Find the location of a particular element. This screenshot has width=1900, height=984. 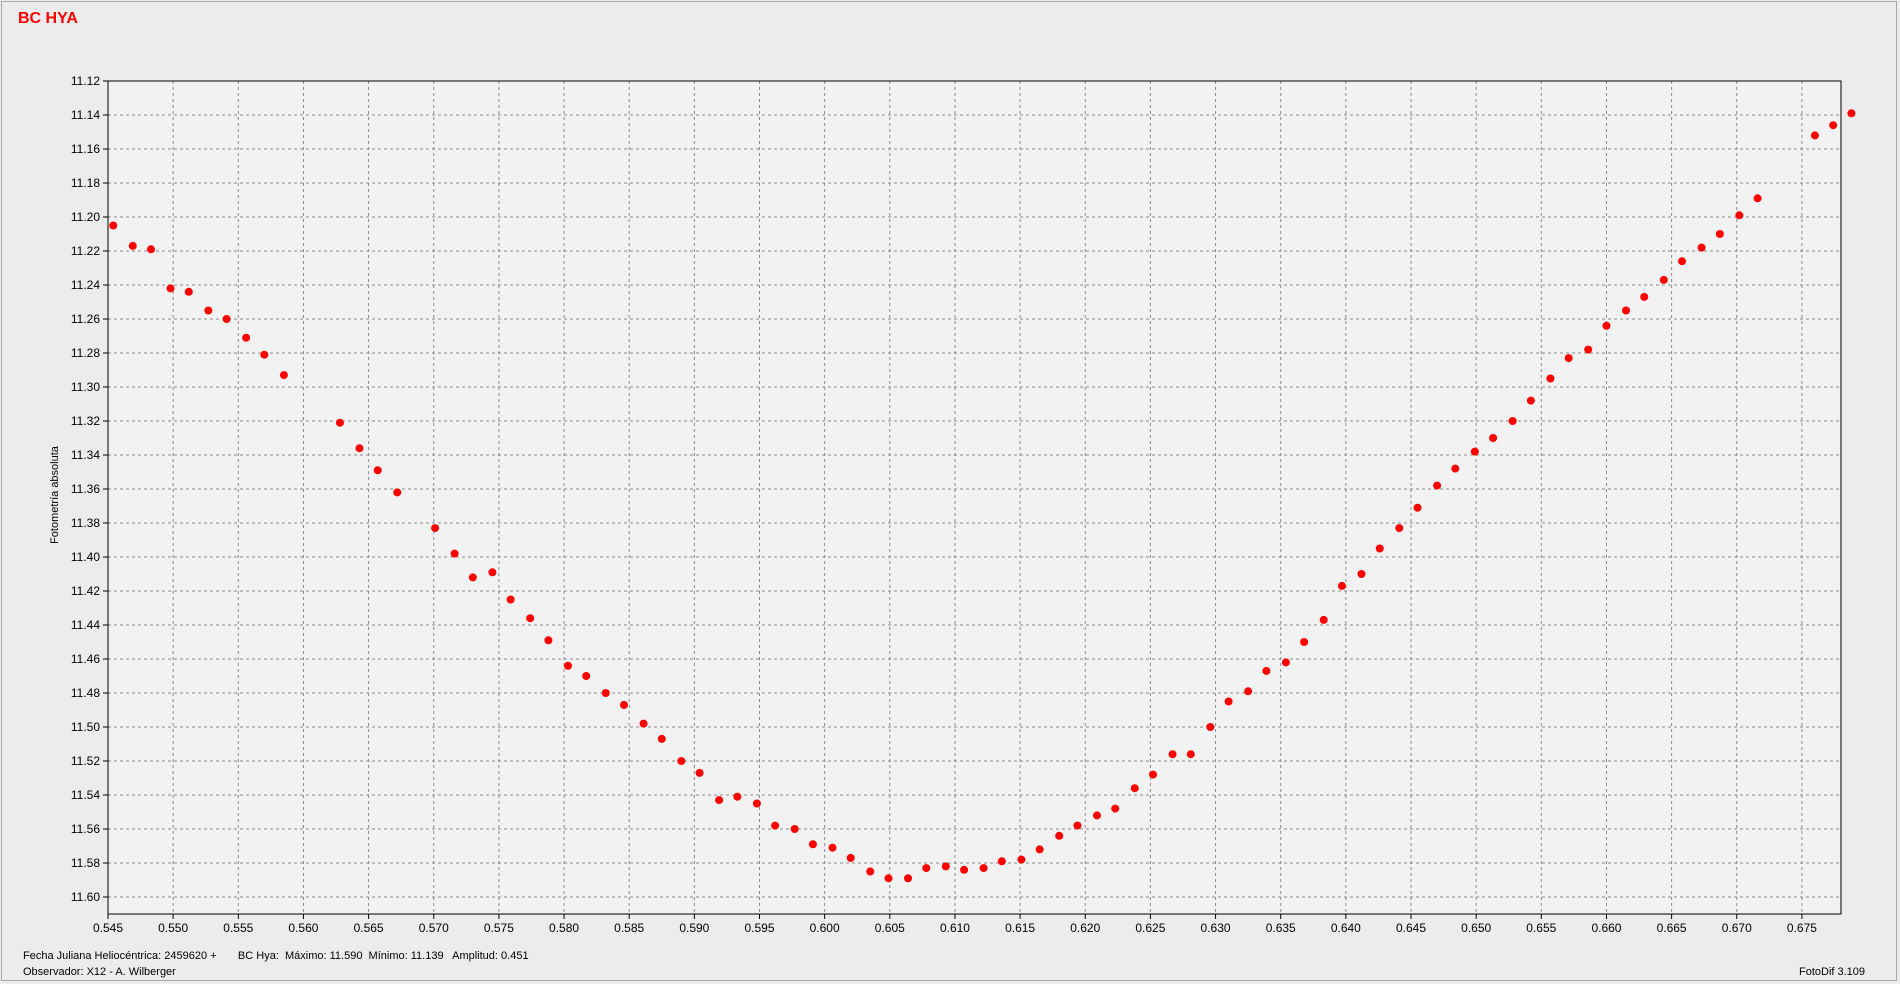

y-tick-label: 11.40 is located at coordinates (85, 557).